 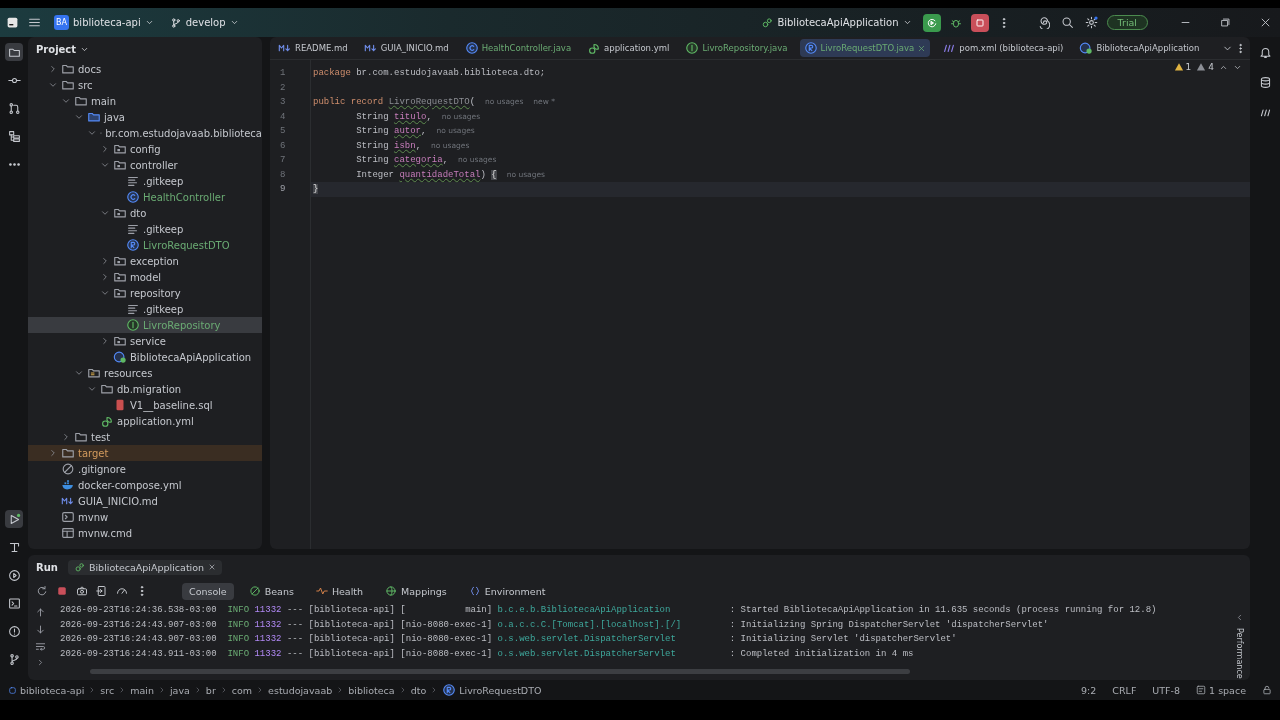 I want to click on camera-icon, so click(x=82, y=591).